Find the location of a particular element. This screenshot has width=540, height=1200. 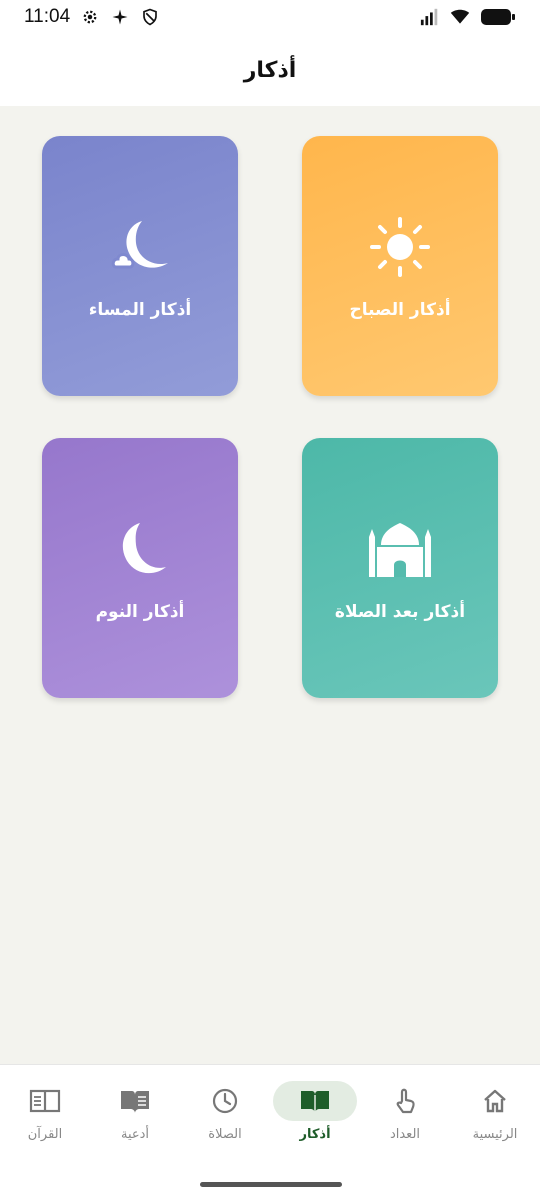

nav-label-counter: العداد is located at coordinates (405, 1134).